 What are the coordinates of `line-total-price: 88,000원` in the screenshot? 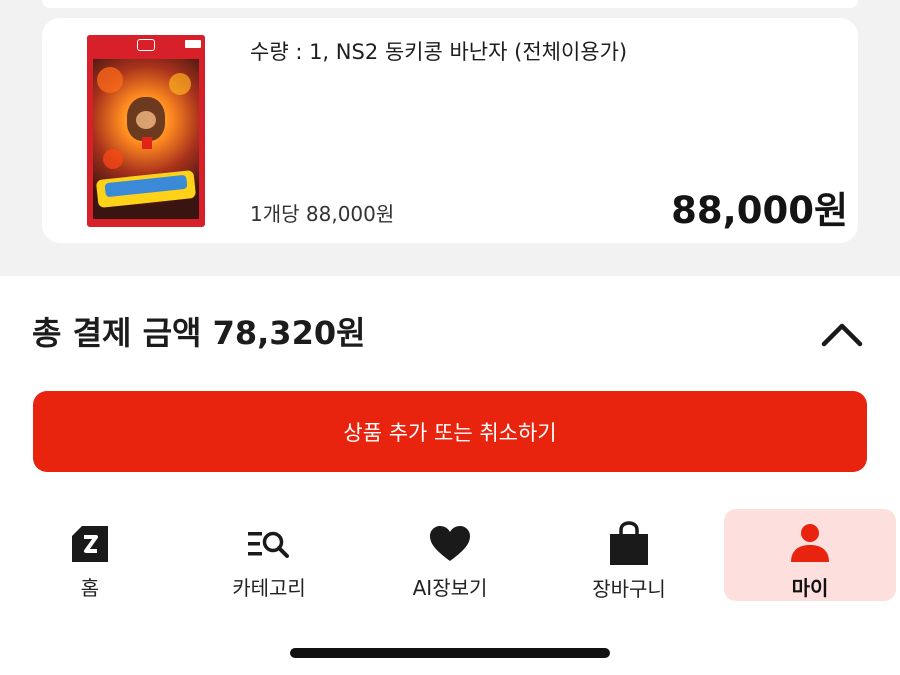 It's located at (759, 210).